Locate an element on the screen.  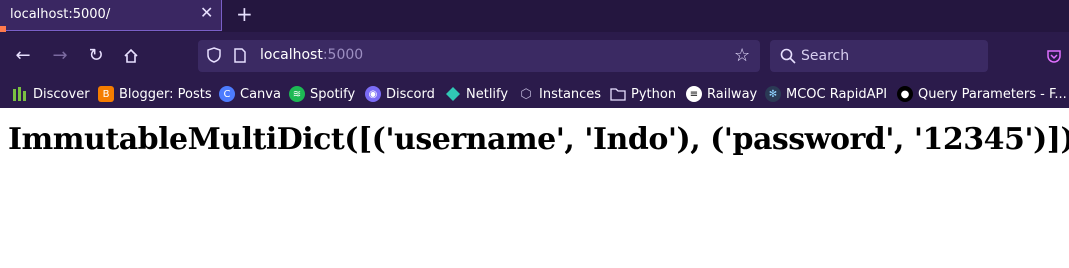
forward-icon: → is located at coordinates (60, 56).